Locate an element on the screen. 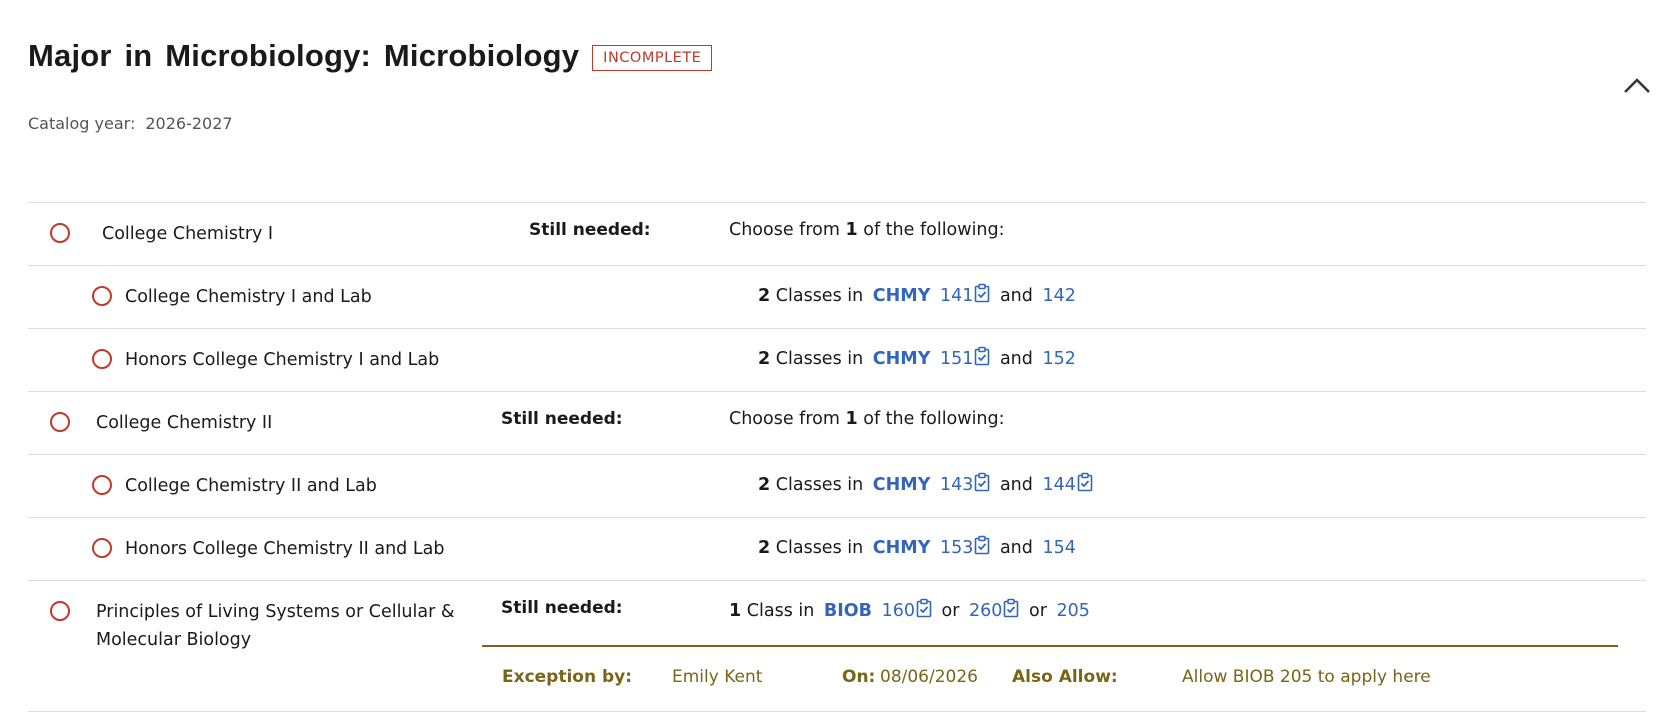 This screenshot has width=1672, height=720. also-allow-label: Also Allow: is located at coordinates (1065, 677).